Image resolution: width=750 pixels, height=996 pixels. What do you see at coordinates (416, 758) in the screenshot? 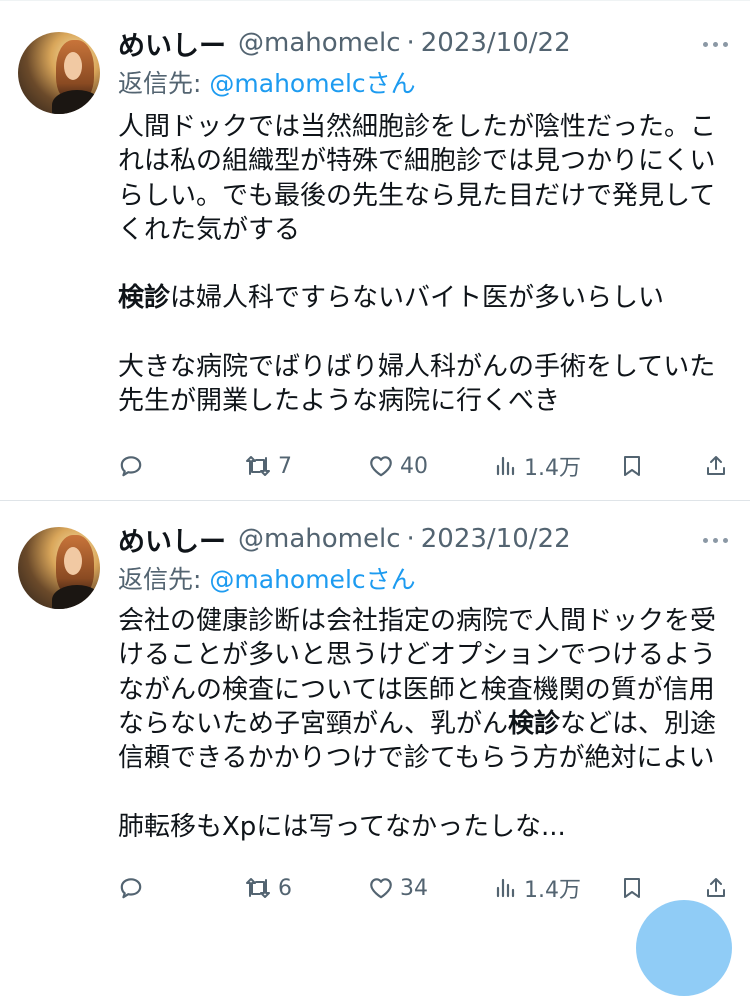
I see `text-line: 信頼できるかかりつけで診てもらう方が絶対によい` at bounding box center [416, 758].